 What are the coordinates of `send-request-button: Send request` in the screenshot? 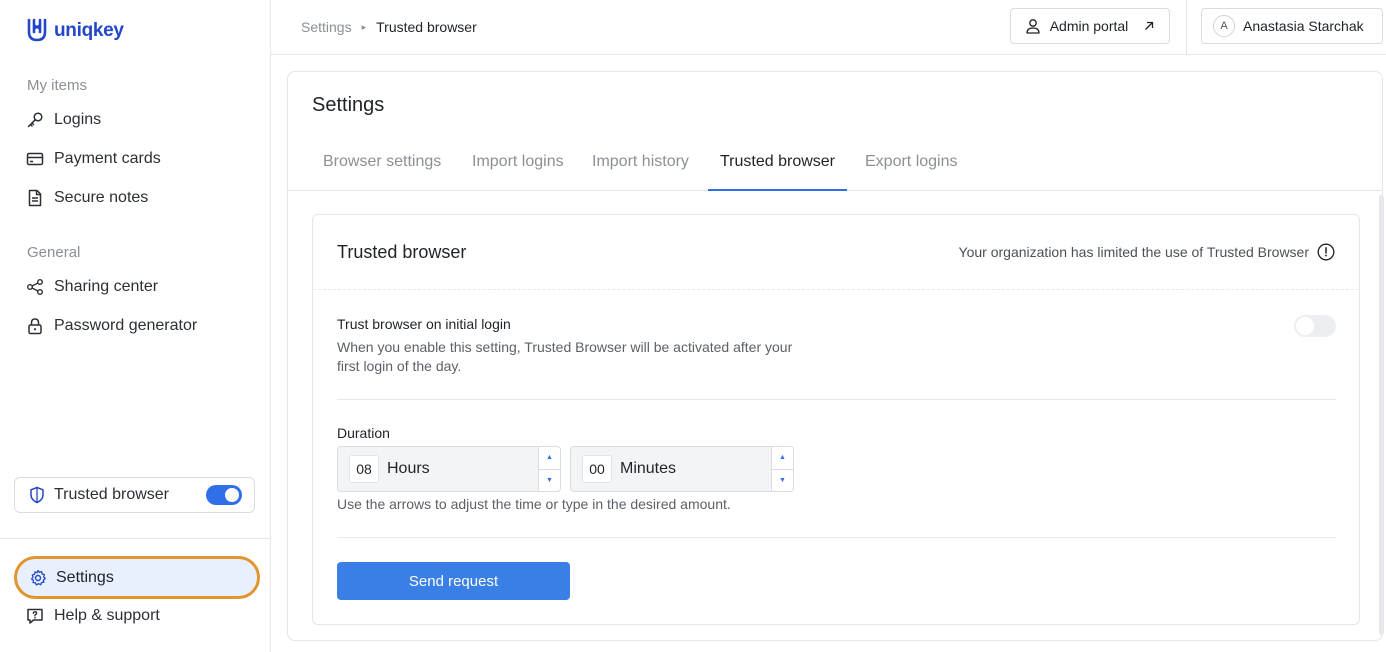 It's located at (453, 581).